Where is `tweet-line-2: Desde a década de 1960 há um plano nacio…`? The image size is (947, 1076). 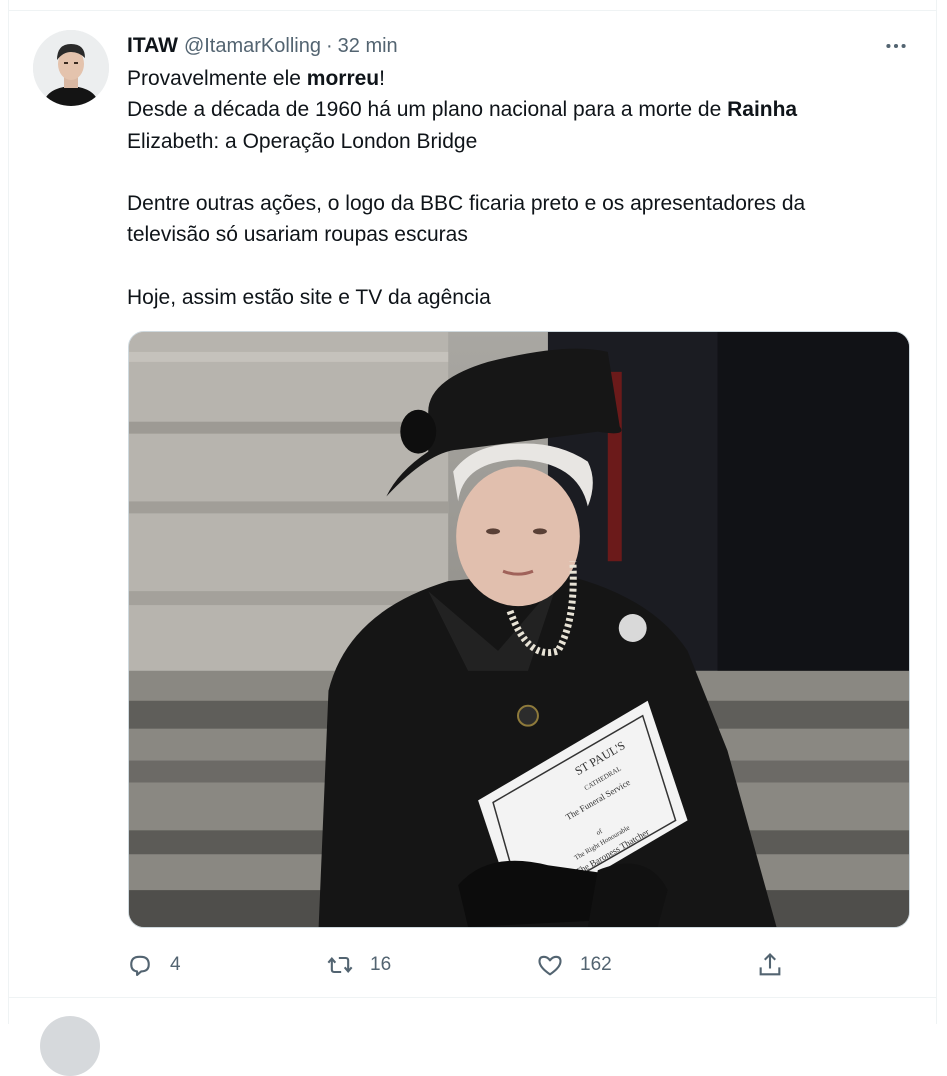 tweet-line-2: Desde a década de 1960 há um plano nacio… is located at coordinates (462, 110).